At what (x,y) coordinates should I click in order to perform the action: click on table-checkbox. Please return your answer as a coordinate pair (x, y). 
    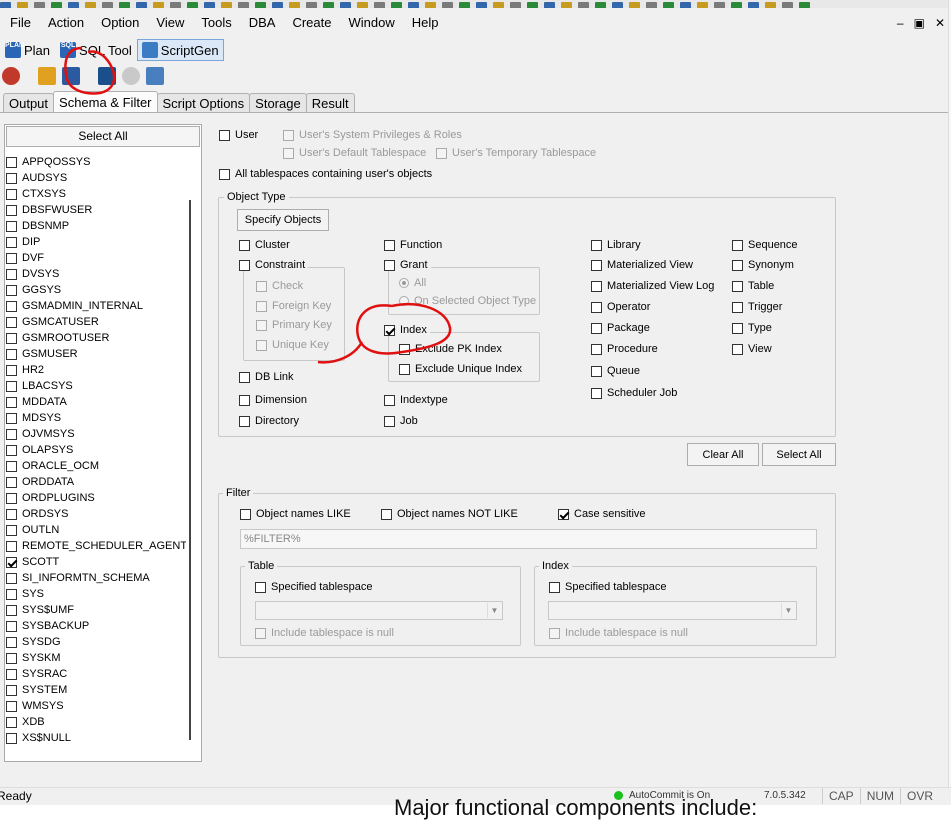
    Looking at the image, I should click on (737, 286).